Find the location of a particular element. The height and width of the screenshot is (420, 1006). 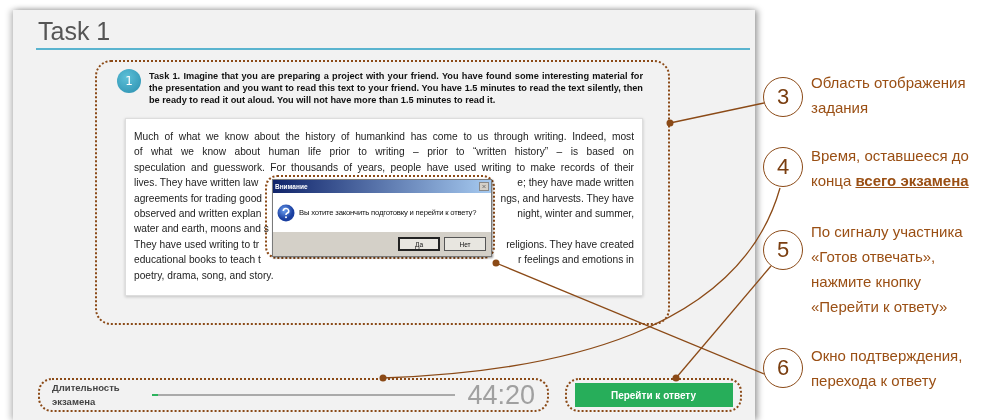

passage-fragment: They have used writing to tr is located at coordinates (197, 244).